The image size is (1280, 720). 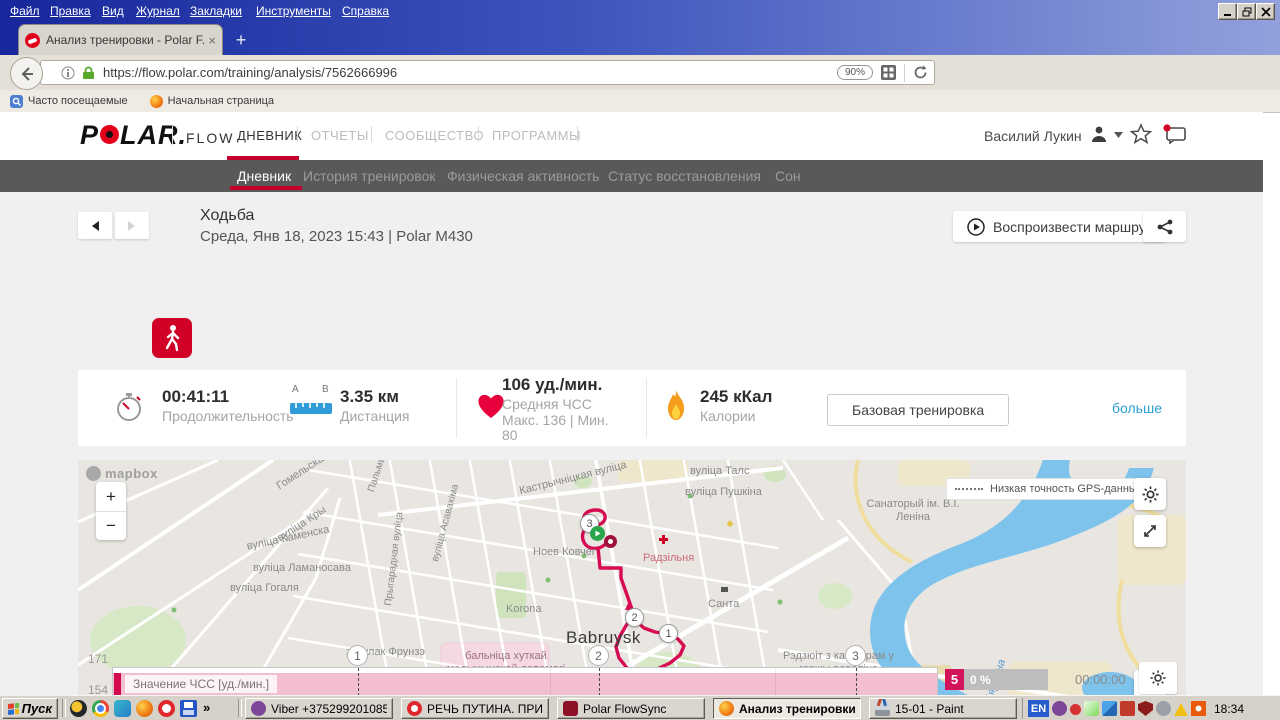 What do you see at coordinates (918, 410) in the screenshot?
I see `training-benefit-button: Базовая тренировка` at bounding box center [918, 410].